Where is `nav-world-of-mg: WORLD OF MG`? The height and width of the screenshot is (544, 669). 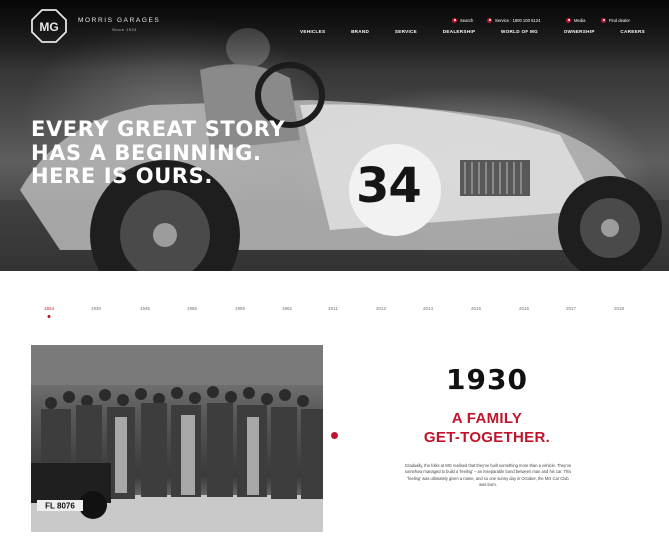 nav-world-of-mg: WORLD OF MG is located at coordinates (519, 31).